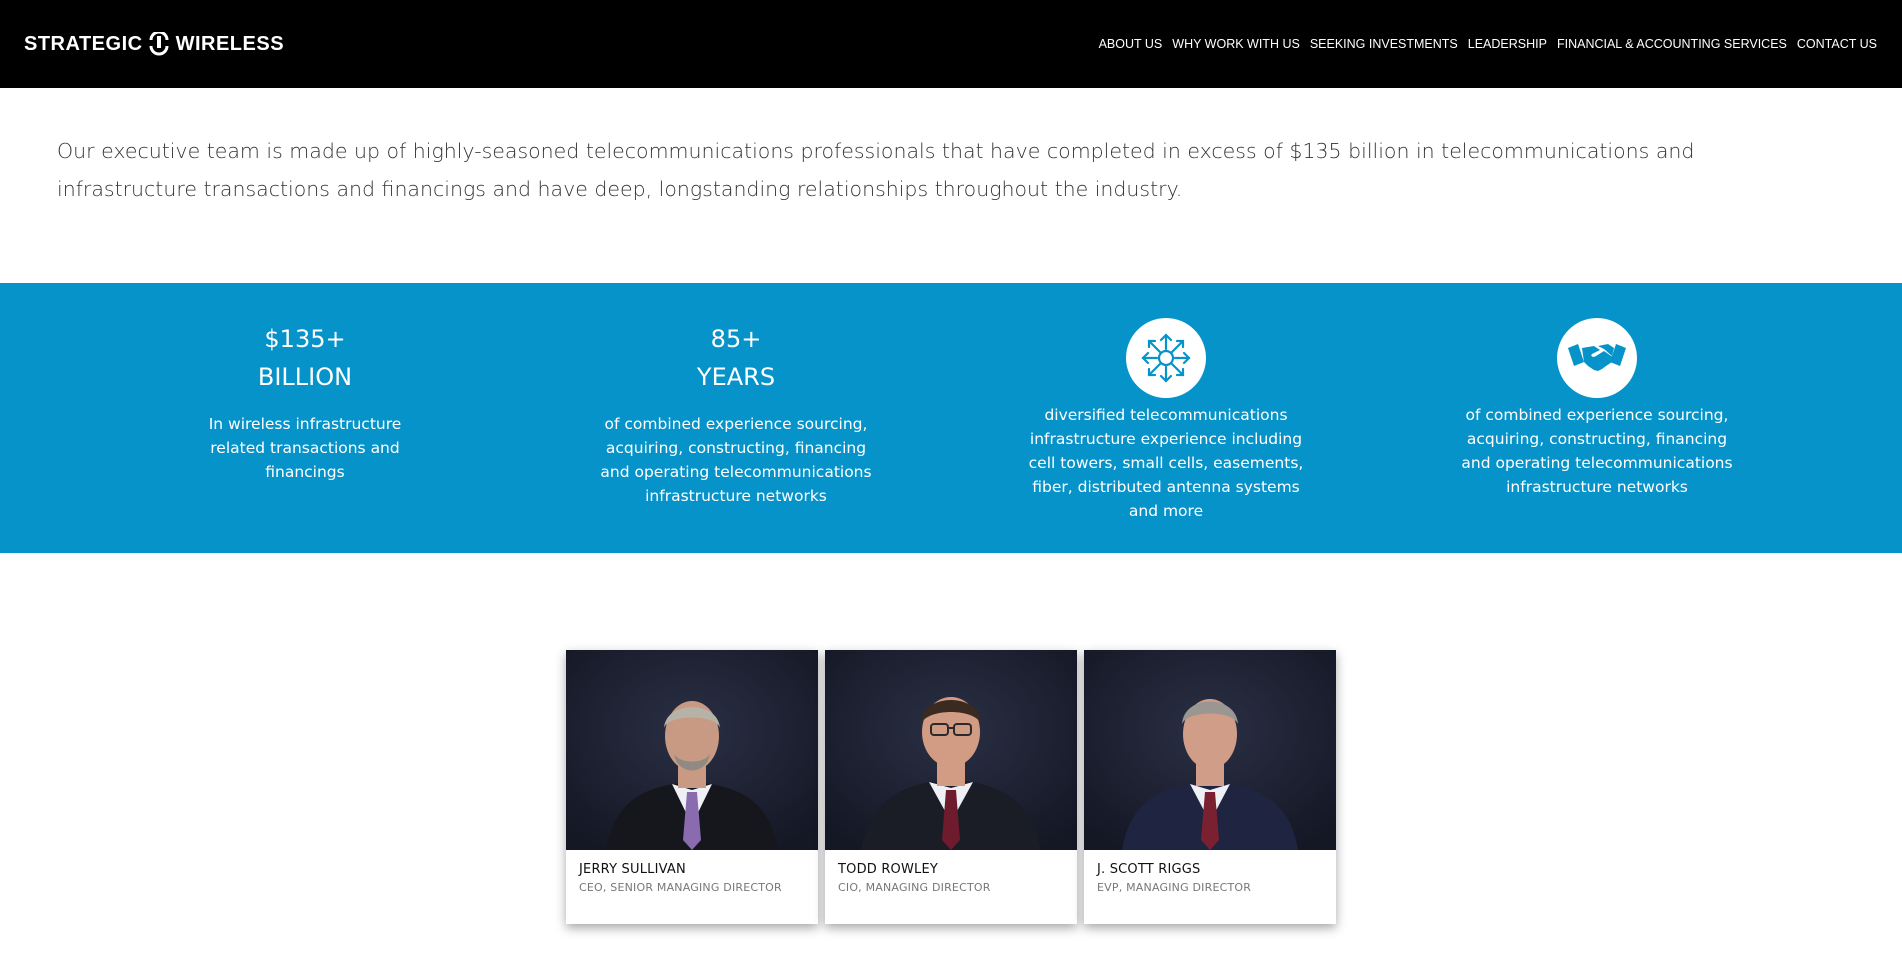 The width and height of the screenshot is (1902, 973). Describe the element at coordinates (1597, 358) in the screenshot. I see `handshake-icon` at that location.